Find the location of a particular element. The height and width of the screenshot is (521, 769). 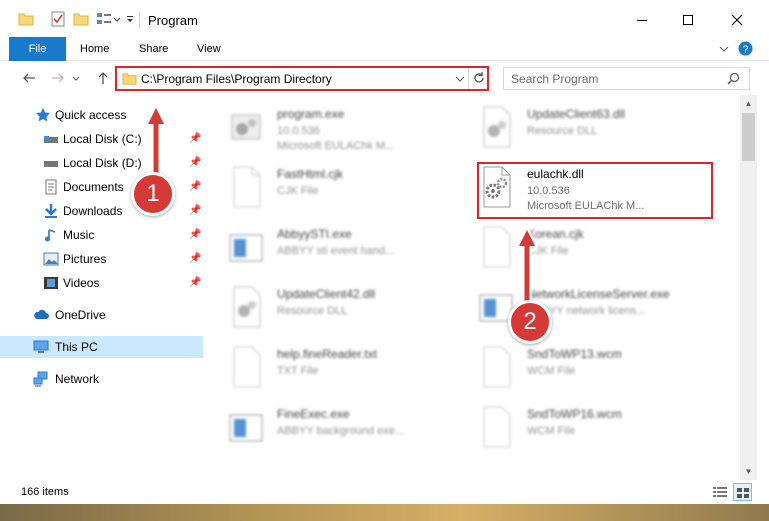

sidebar-item-onedrive: OneDrive is located at coordinates (101, 315).